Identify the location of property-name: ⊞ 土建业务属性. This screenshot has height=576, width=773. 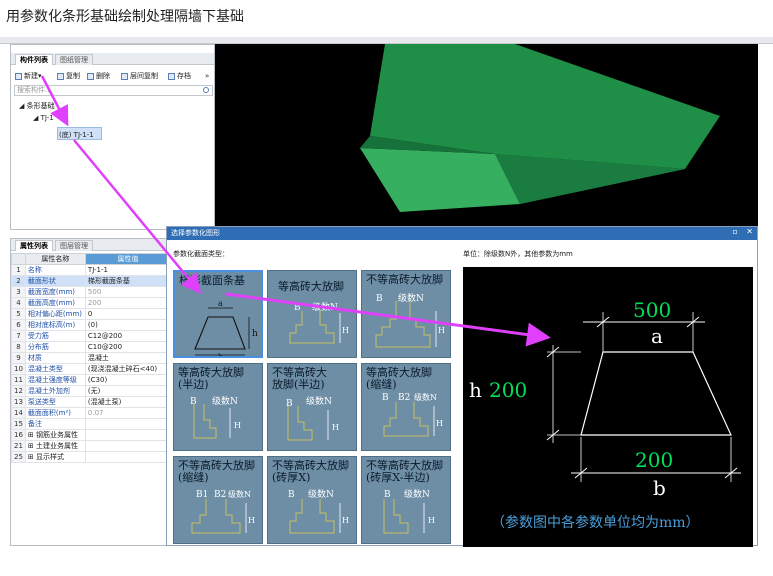
(55, 446).